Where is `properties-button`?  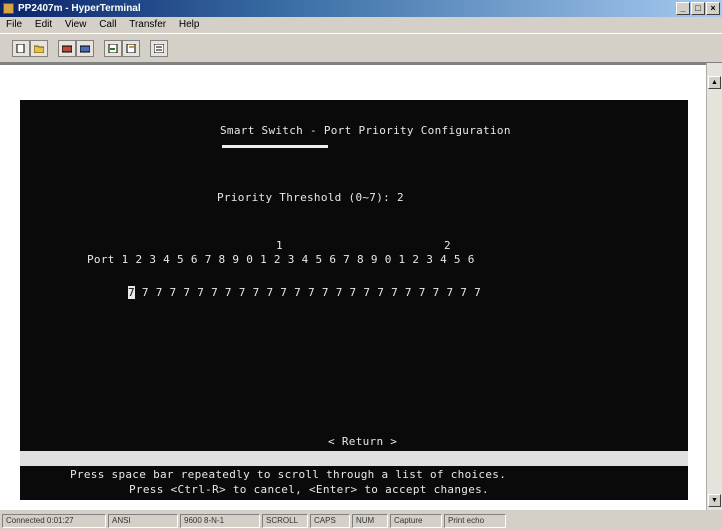
properties-button is located at coordinates (159, 48).